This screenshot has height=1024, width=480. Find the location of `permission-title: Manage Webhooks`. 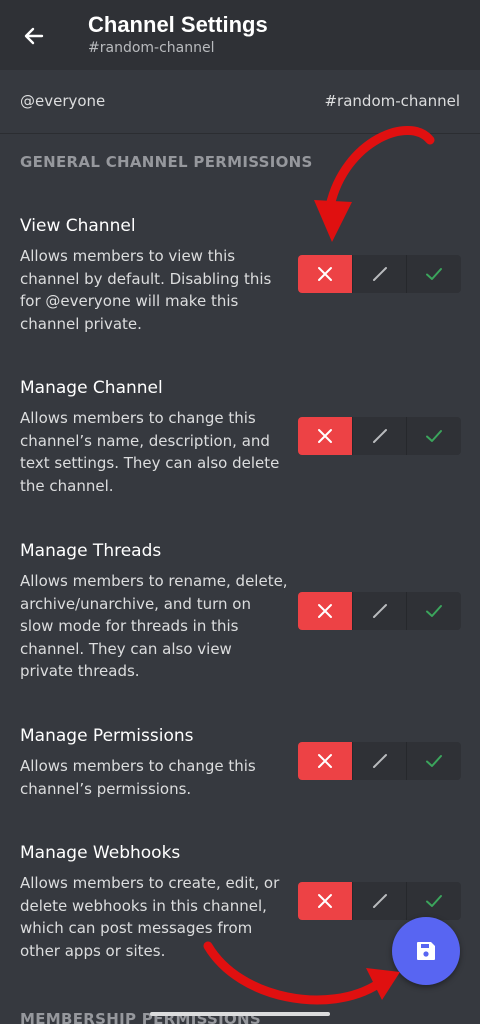

permission-title: Manage Webhooks is located at coordinates (100, 853).